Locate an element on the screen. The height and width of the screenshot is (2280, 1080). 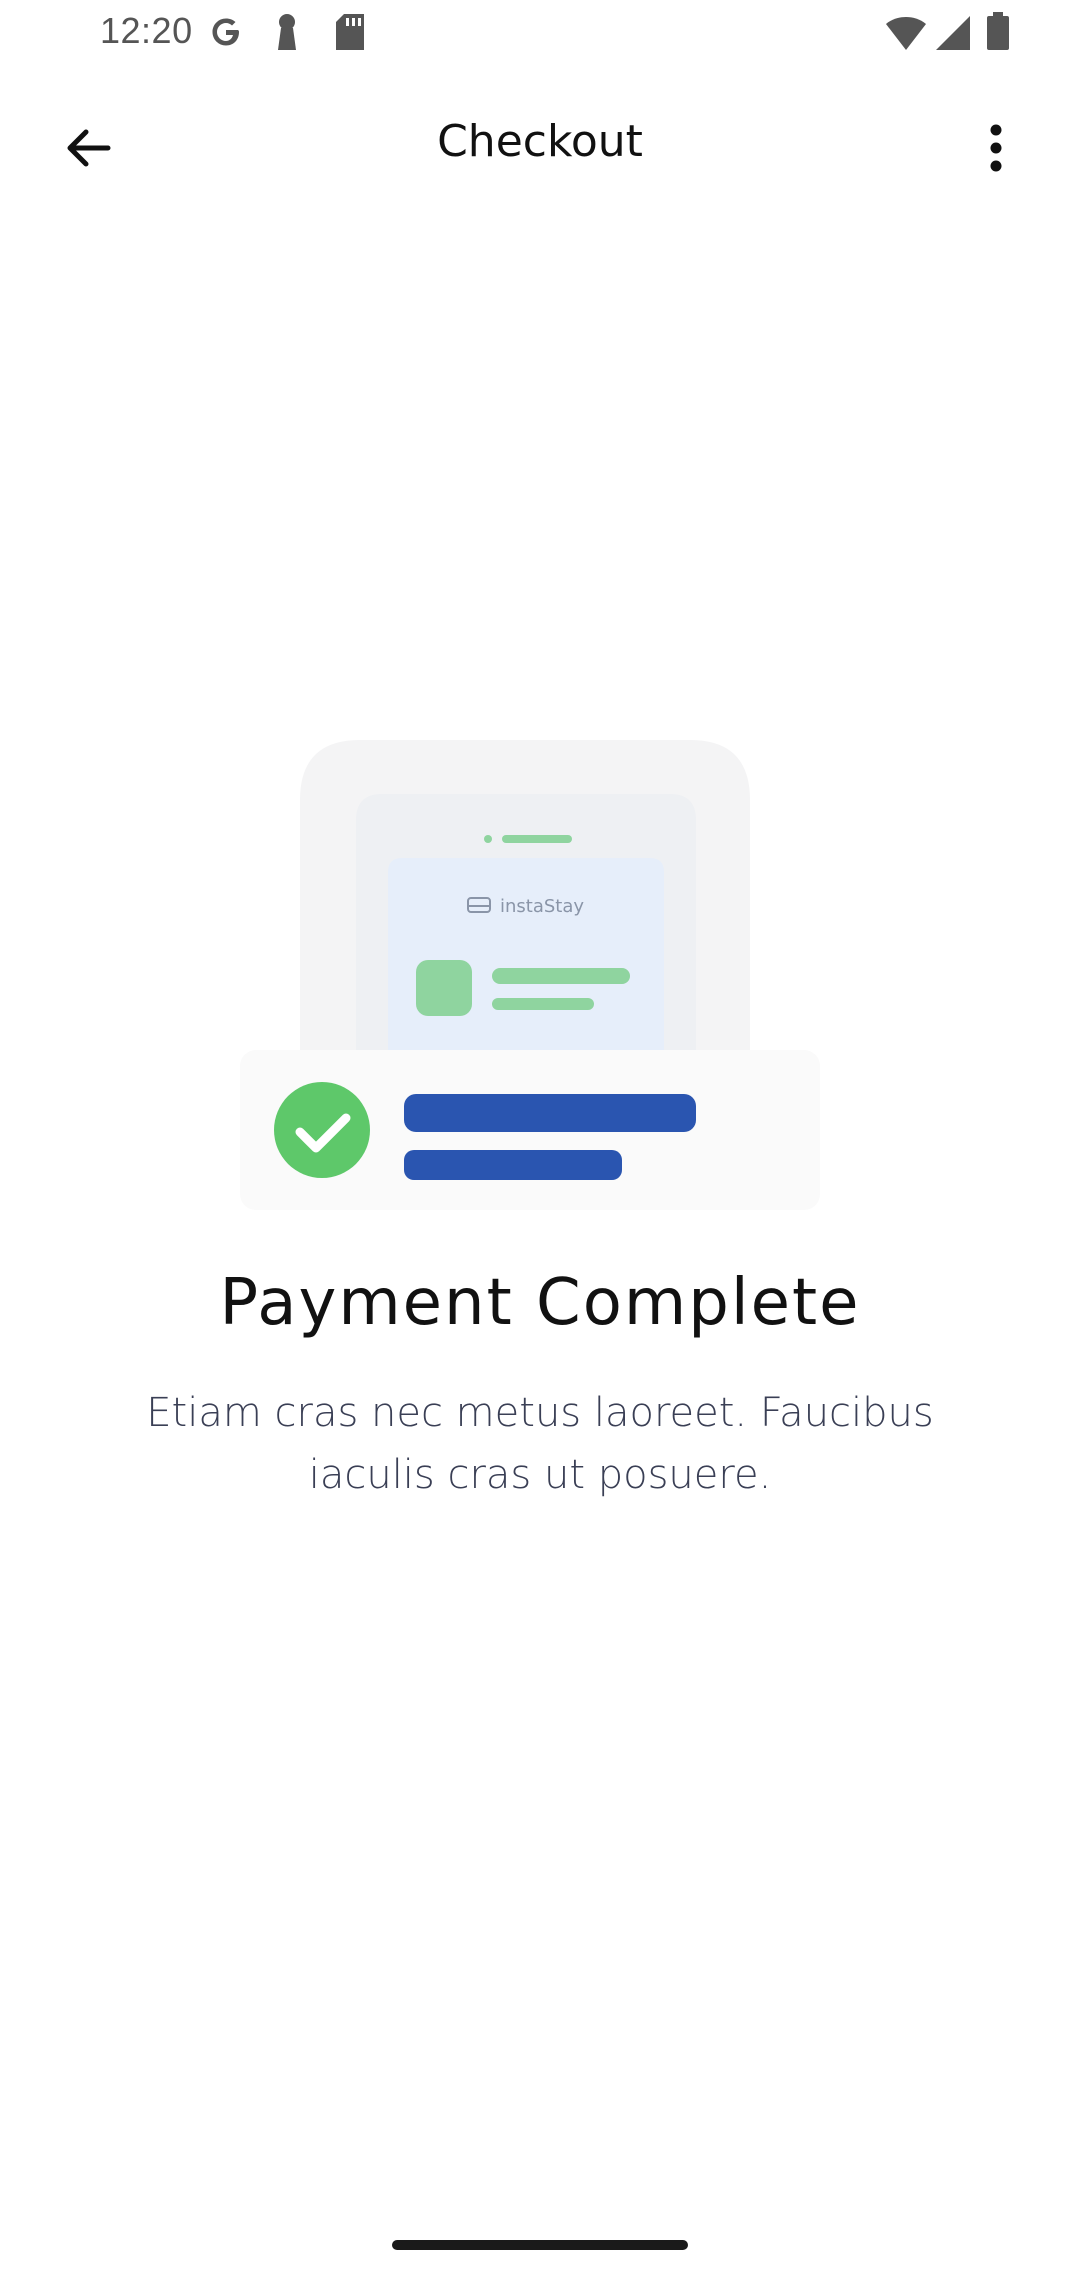
indicator-line is located at coordinates (537, 839).